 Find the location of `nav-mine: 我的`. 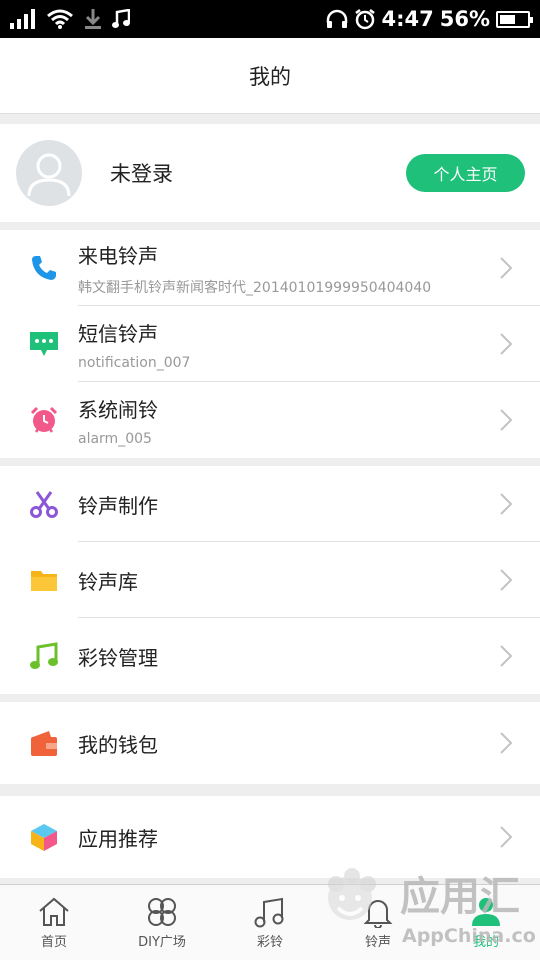

nav-mine: 我的 is located at coordinates (486, 922).